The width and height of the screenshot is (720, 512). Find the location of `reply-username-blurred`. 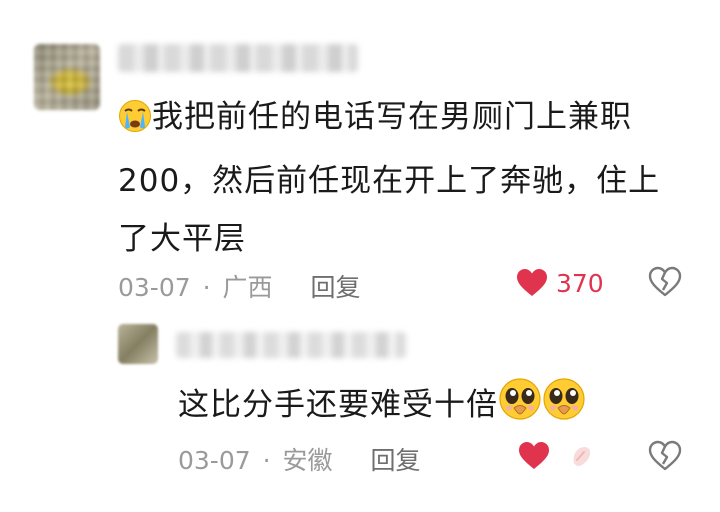

reply-username-blurred is located at coordinates (291, 345).